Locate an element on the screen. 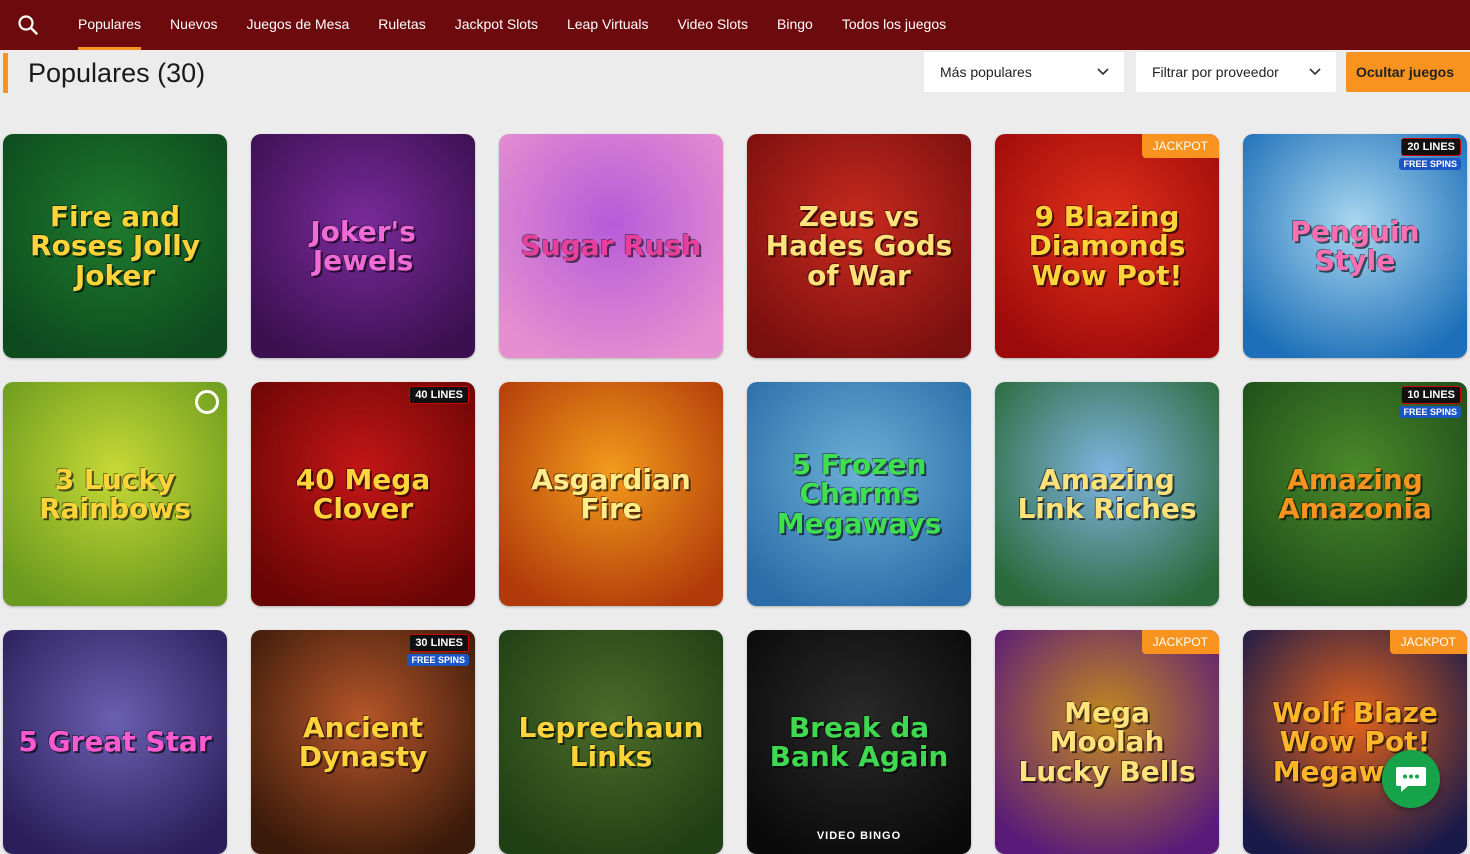 Image resolution: width=1470 pixels, height=854 pixels. game-tile: Mega Moolah Lucky Bells JACKPOT is located at coordinates (1107, 742).